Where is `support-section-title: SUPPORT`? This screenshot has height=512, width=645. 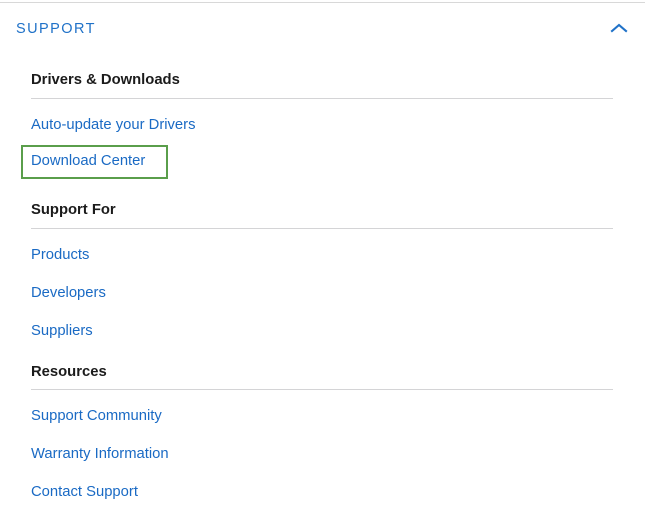 support-section-title: SUPPORT is located at coordinates (56, 29).